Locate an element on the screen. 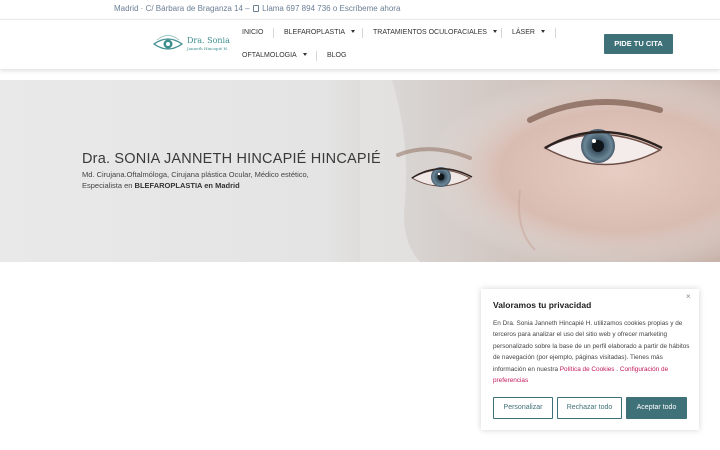  specialty-highlight: BLEFAROPLASTIA en Madrid is located at coordinates (187, 185).